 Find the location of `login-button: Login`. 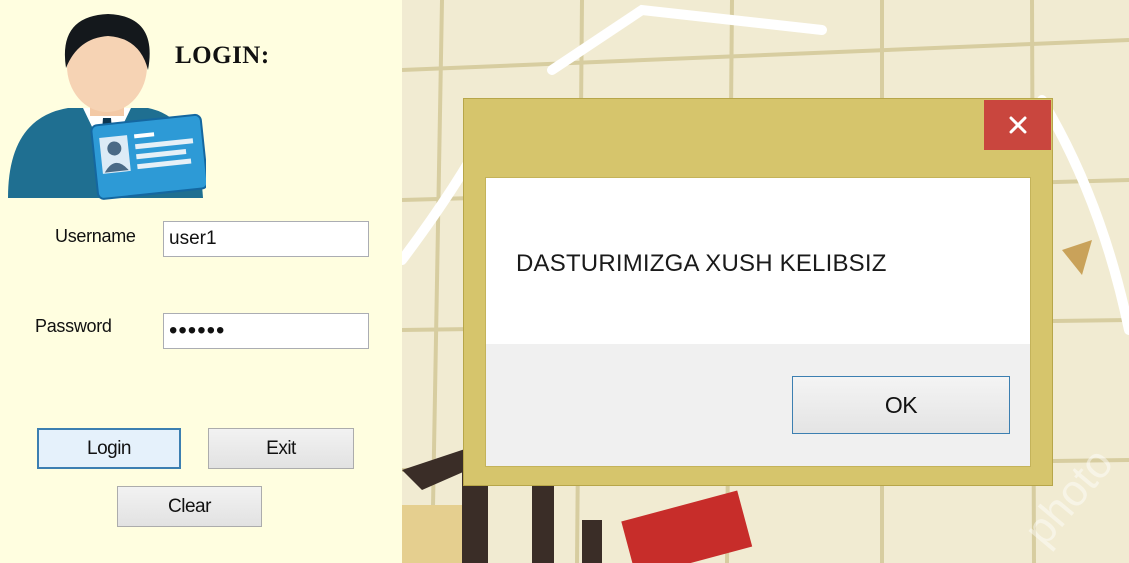

login-button: Login is located at coordinates (109, 448).